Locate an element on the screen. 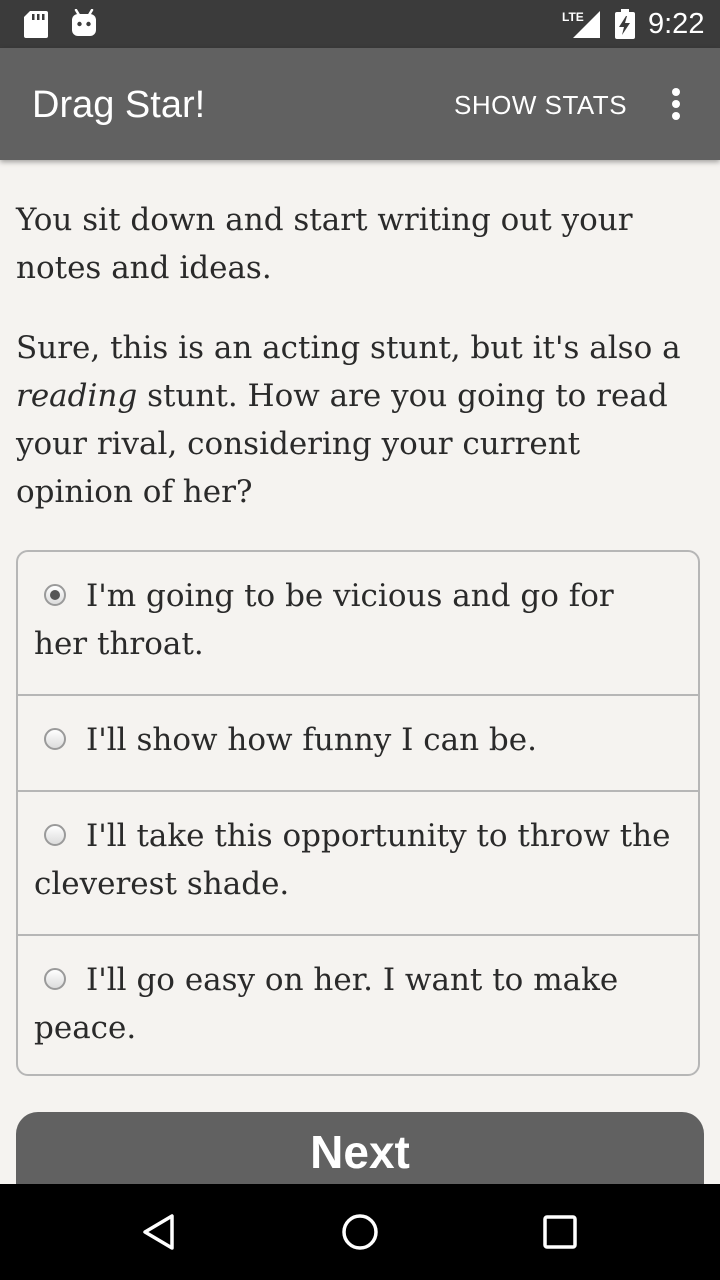  show-stats-button: SHOW STATS is located at coordinates (540, 105).